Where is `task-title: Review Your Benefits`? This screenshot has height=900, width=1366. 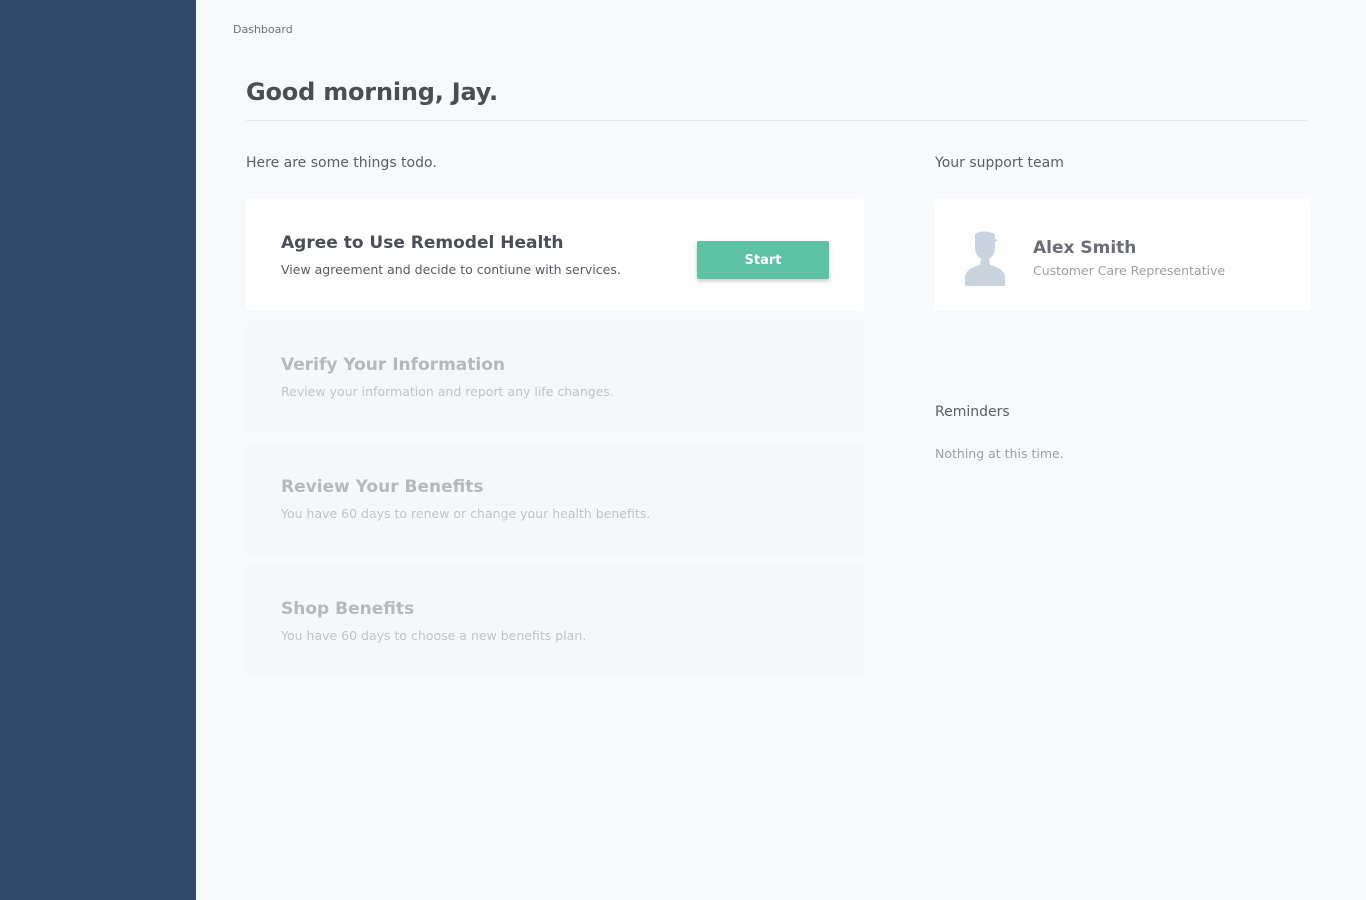 task-title: Review Your Benefits is located at coordinates (382, 487).